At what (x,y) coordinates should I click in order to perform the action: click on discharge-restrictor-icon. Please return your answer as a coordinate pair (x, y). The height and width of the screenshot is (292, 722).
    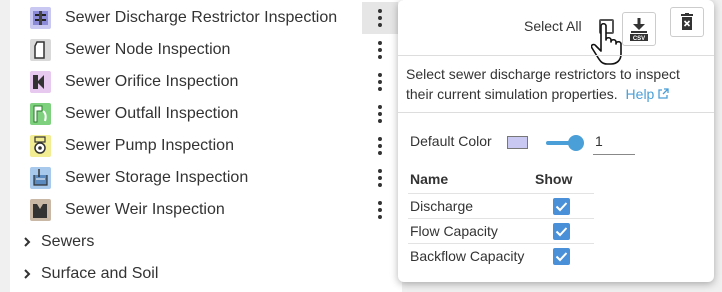
    Looking at the image, I should click on (40, 18).